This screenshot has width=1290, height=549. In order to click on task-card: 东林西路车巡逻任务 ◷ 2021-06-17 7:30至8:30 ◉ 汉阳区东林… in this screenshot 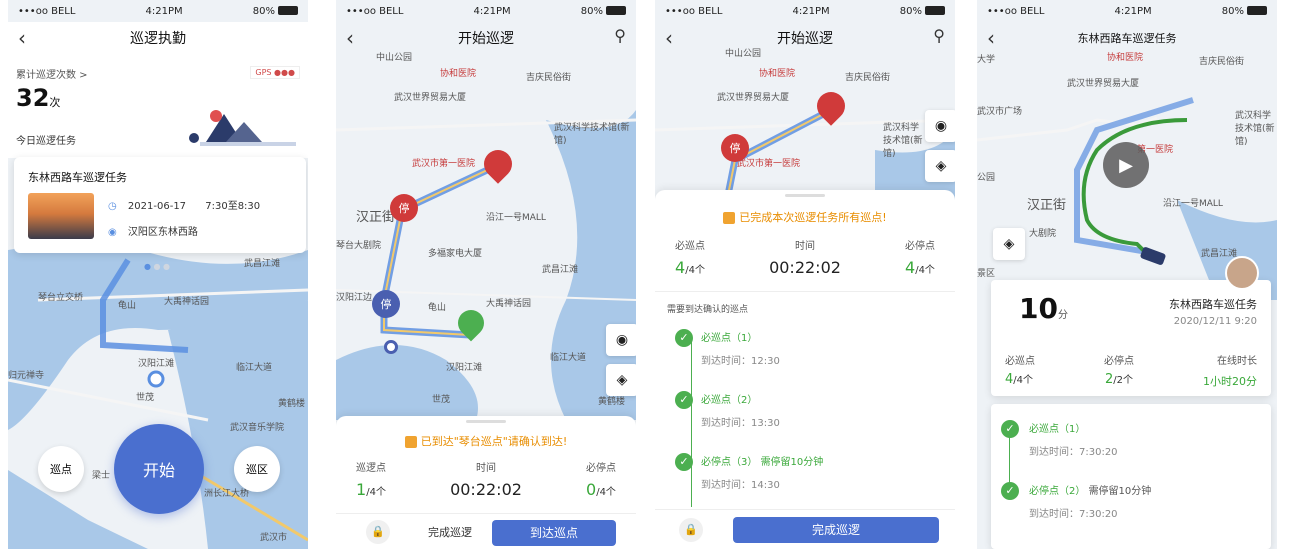, I will do `click(160, 205)`.